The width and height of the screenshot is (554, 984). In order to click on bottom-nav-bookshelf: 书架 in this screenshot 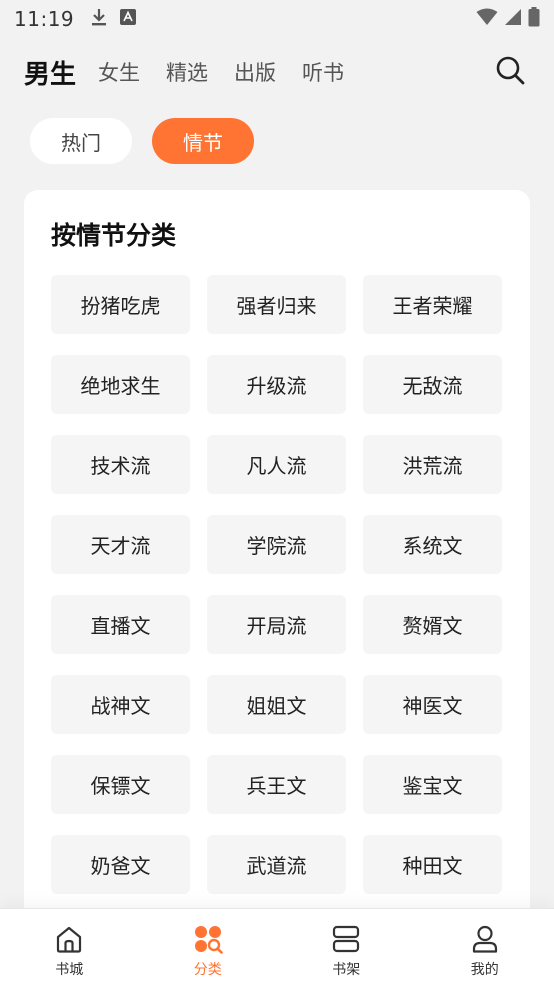, I will do `click(346, 946)`.